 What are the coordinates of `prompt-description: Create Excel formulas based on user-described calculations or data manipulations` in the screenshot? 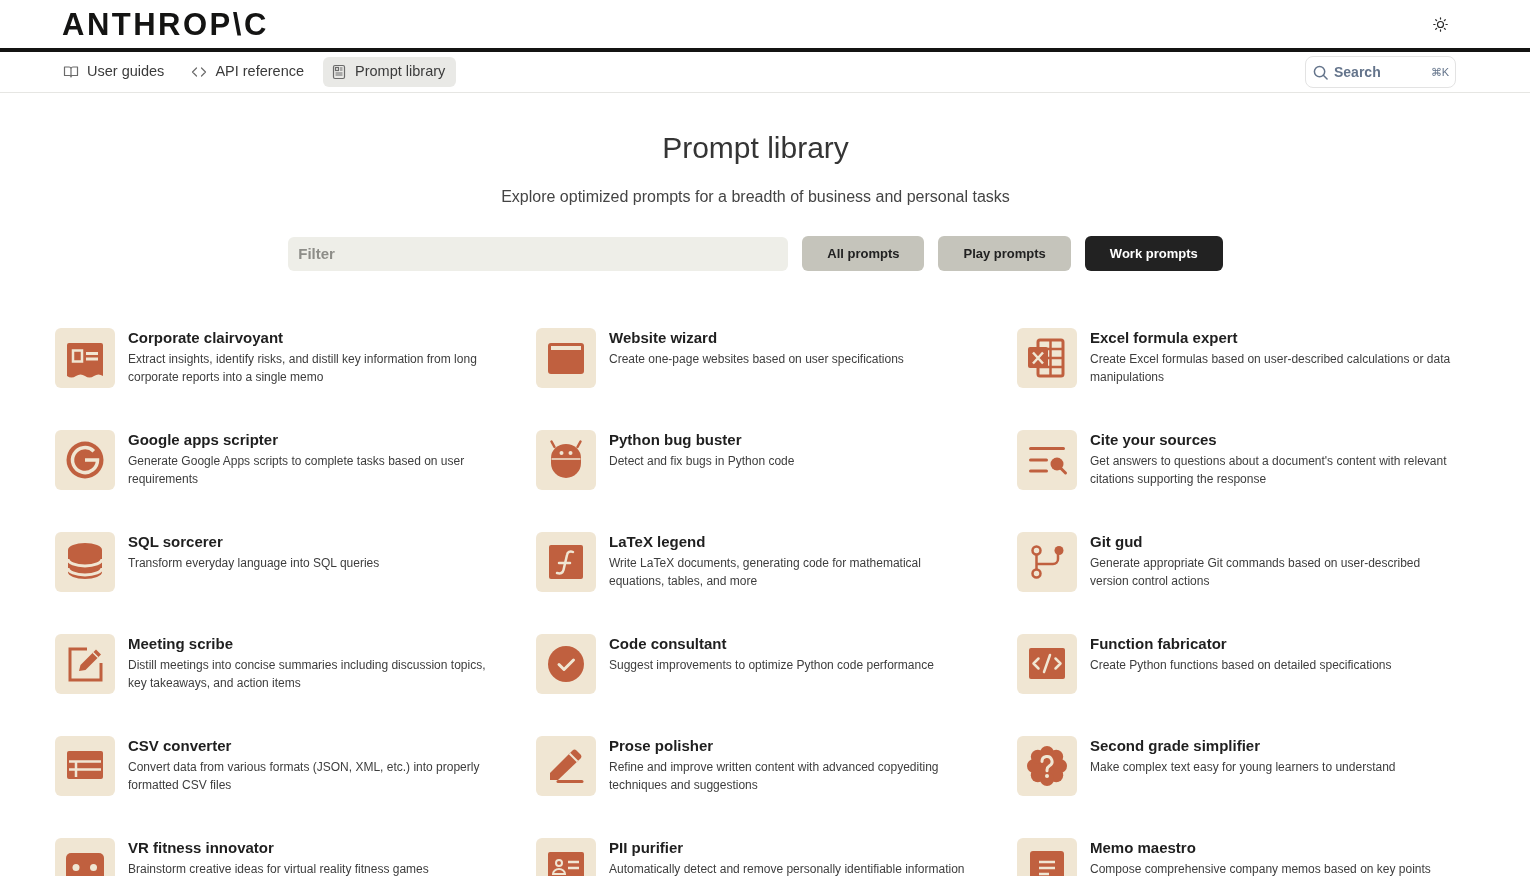 It's located at (1271, 368).